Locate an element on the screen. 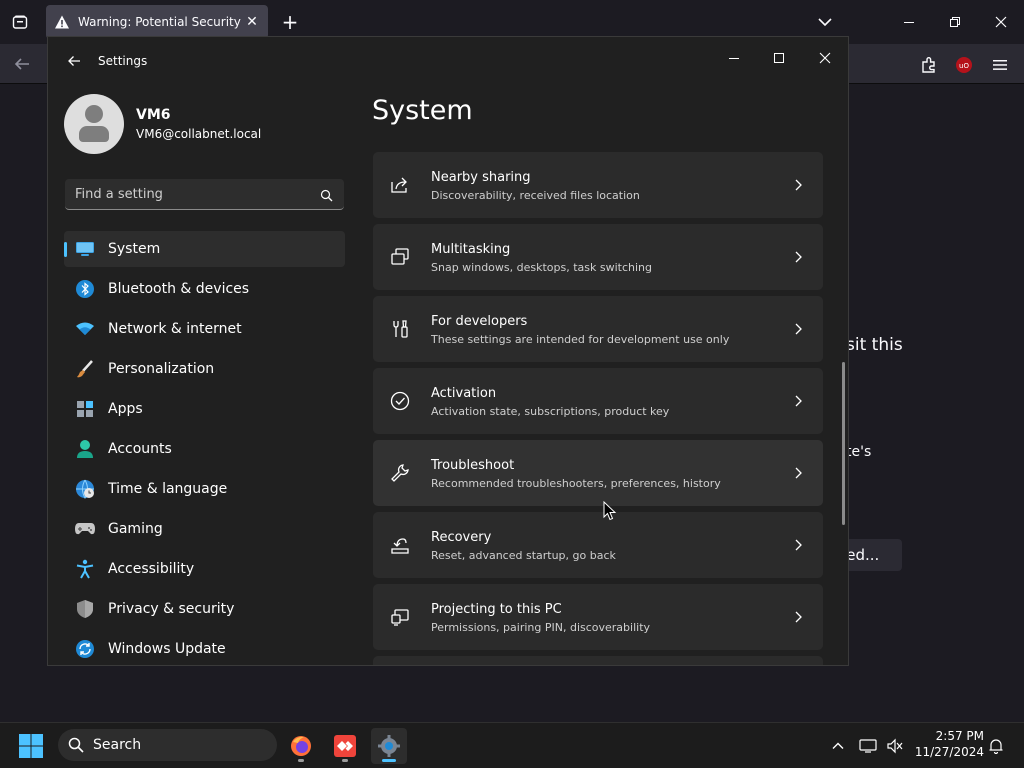  wrench-icon is located at coordinates (400, 473).